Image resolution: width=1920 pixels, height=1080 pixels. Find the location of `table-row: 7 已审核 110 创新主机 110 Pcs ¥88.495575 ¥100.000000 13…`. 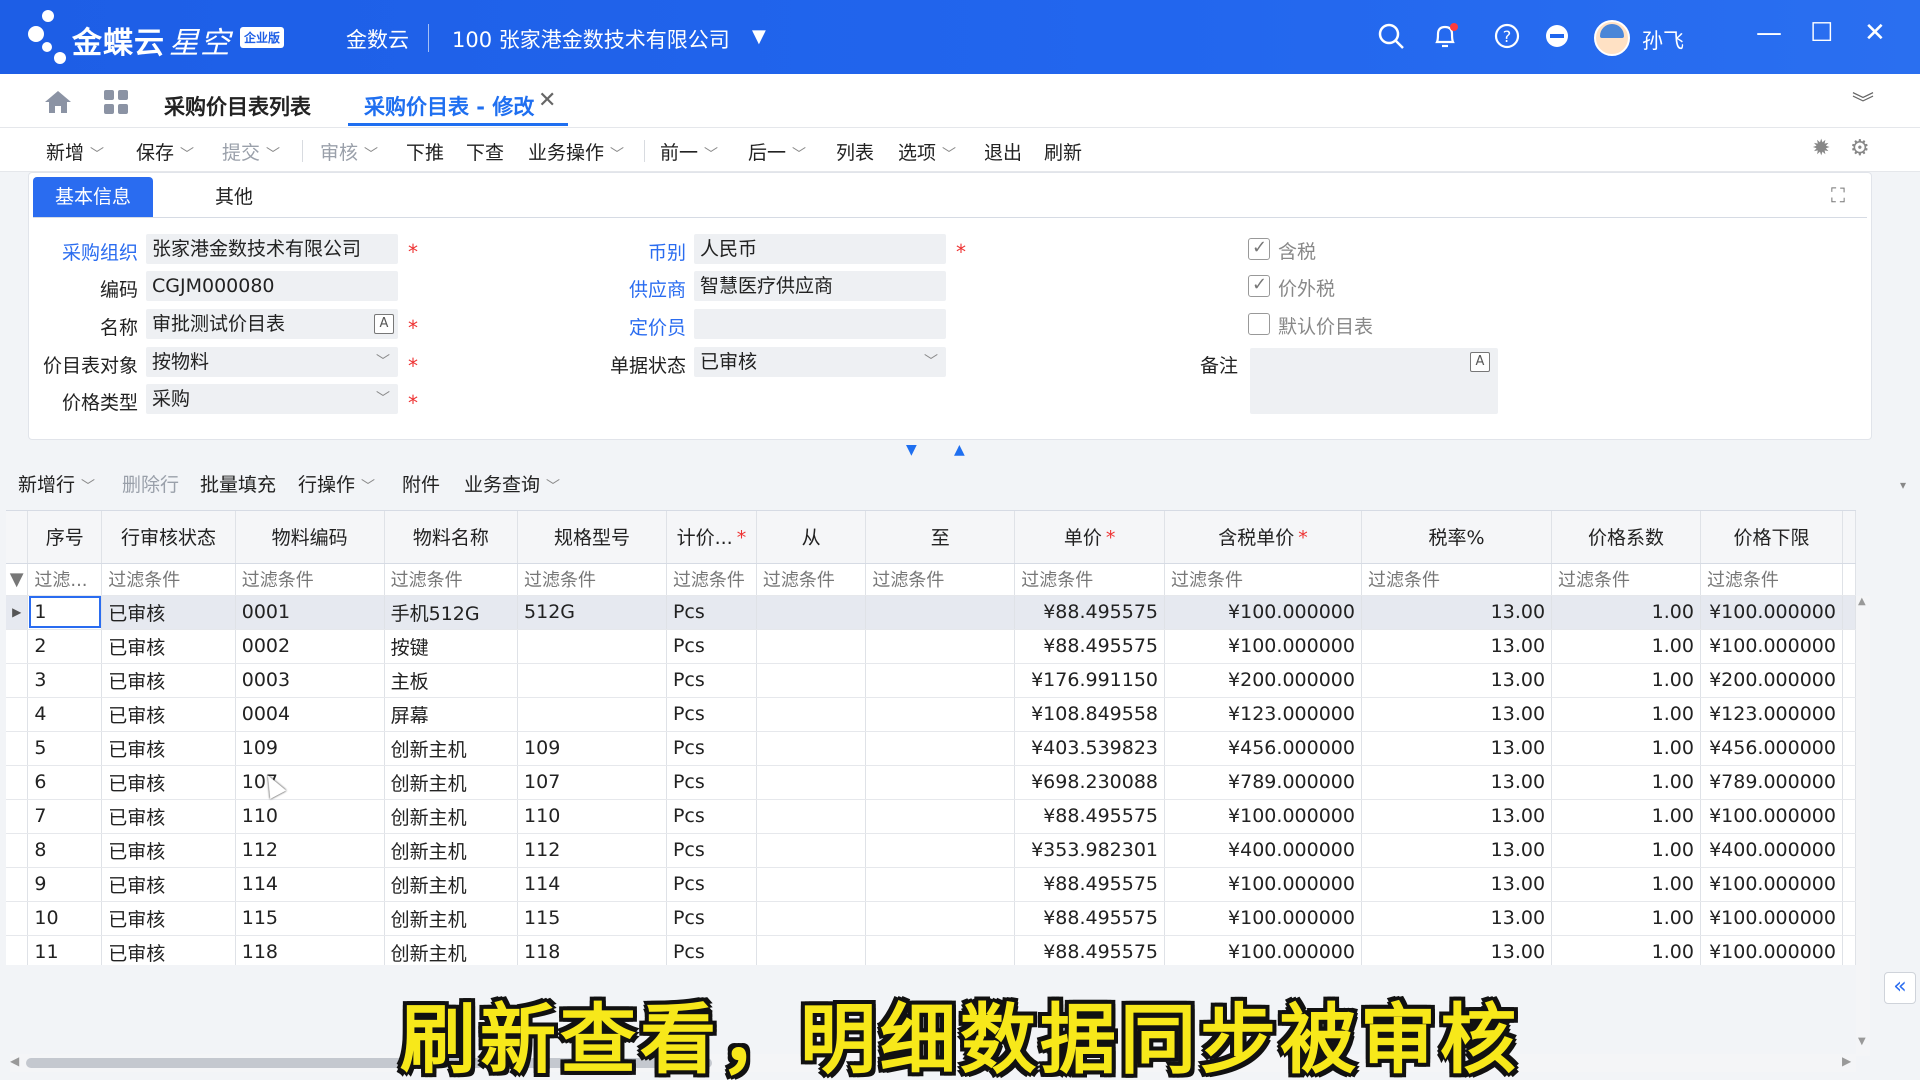

table-row: 7 已审核 110 创新主机 110 Pcs ¥88.495575 ¥100.000000 13… is located at coordinates (931, 816).